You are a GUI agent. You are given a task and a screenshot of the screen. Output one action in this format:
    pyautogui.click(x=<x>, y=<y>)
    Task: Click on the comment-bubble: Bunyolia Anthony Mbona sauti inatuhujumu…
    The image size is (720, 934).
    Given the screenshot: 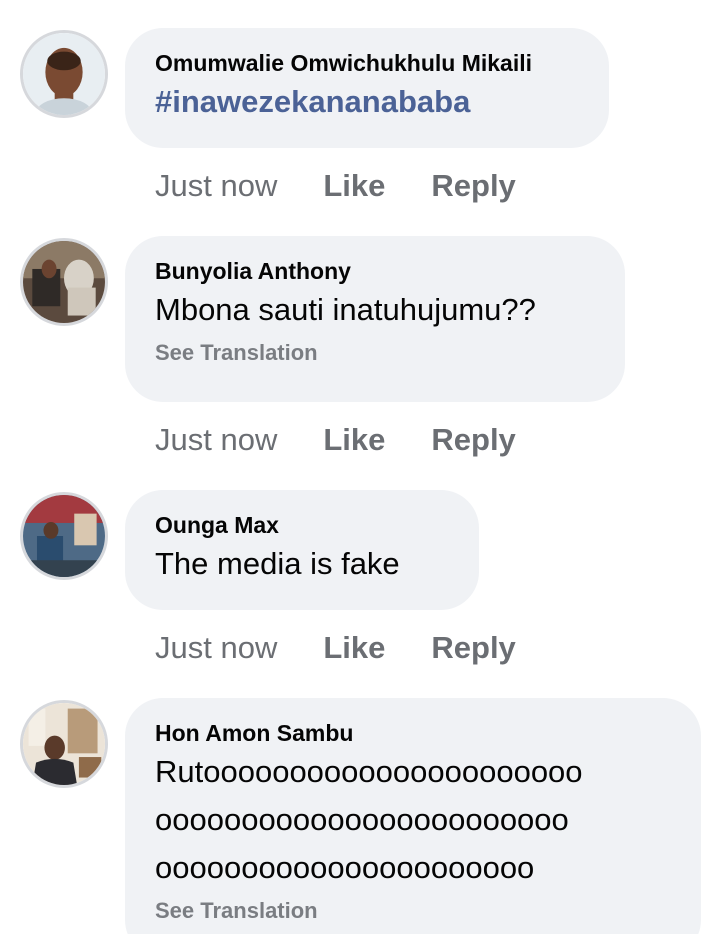 What is the action you would take?
    pyautogui.click(x=375, y=319)
    